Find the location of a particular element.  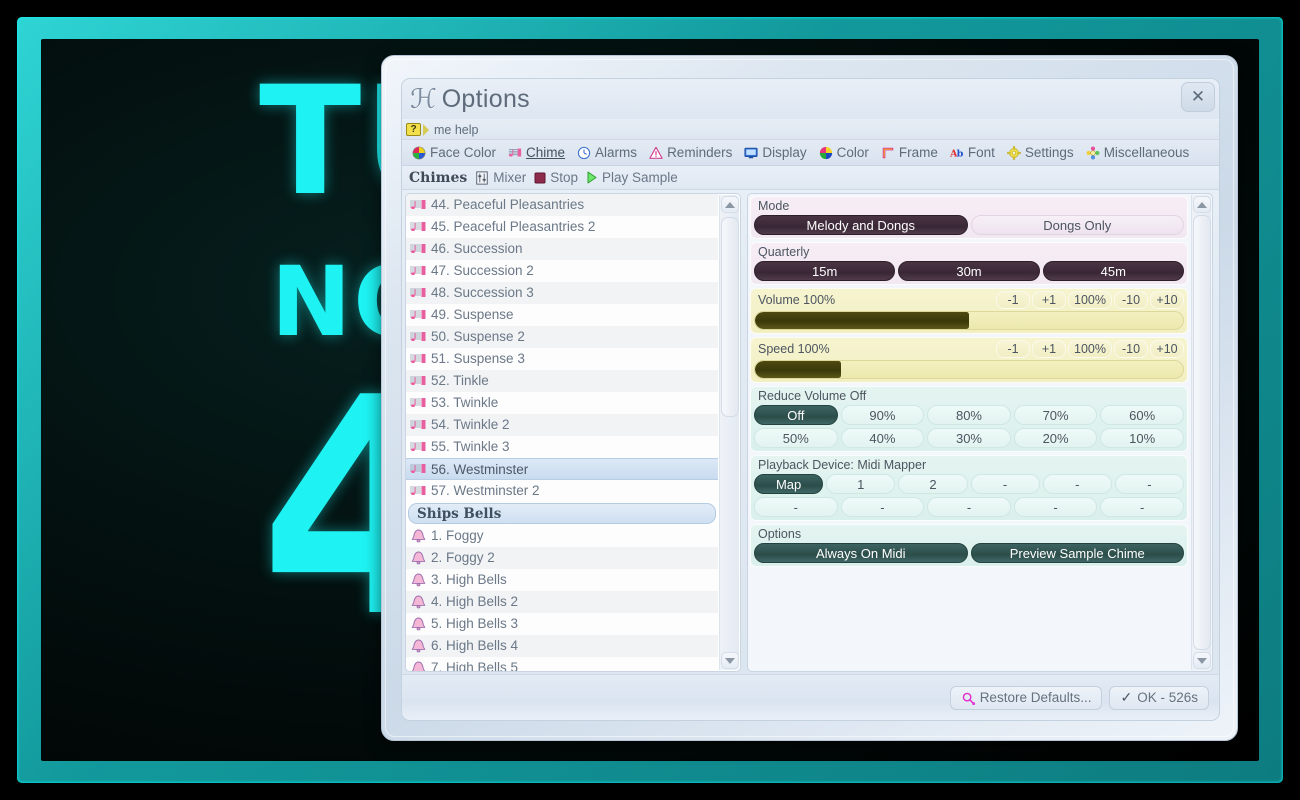

reduce-volume-30-button: 30% is located at coordinates (969, 438).